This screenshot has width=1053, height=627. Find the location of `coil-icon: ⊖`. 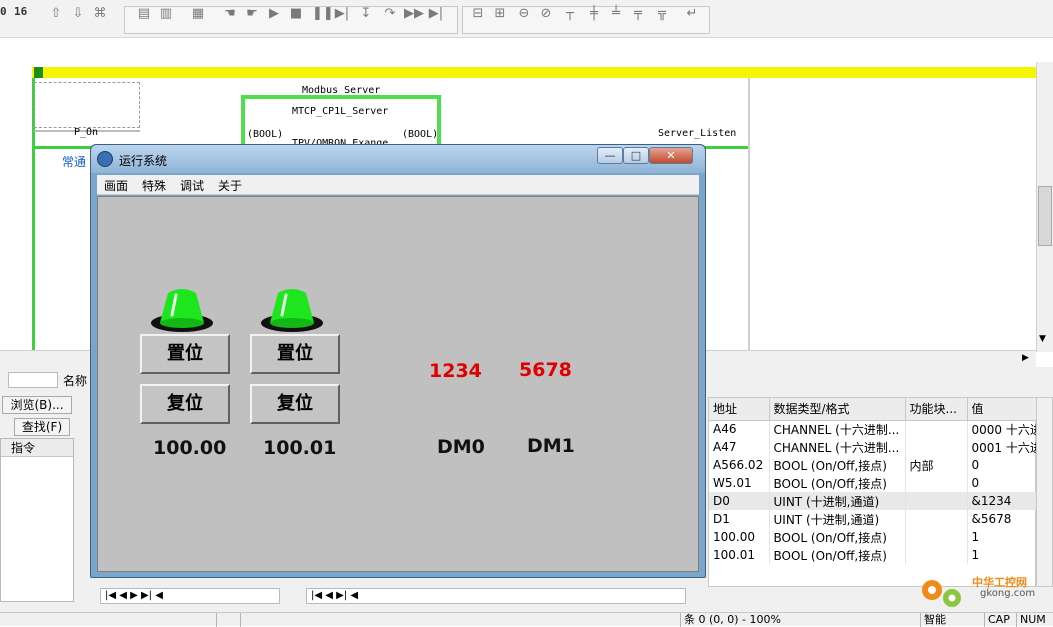

coil-icon: ⊖ is located at coordinates (524, 14).